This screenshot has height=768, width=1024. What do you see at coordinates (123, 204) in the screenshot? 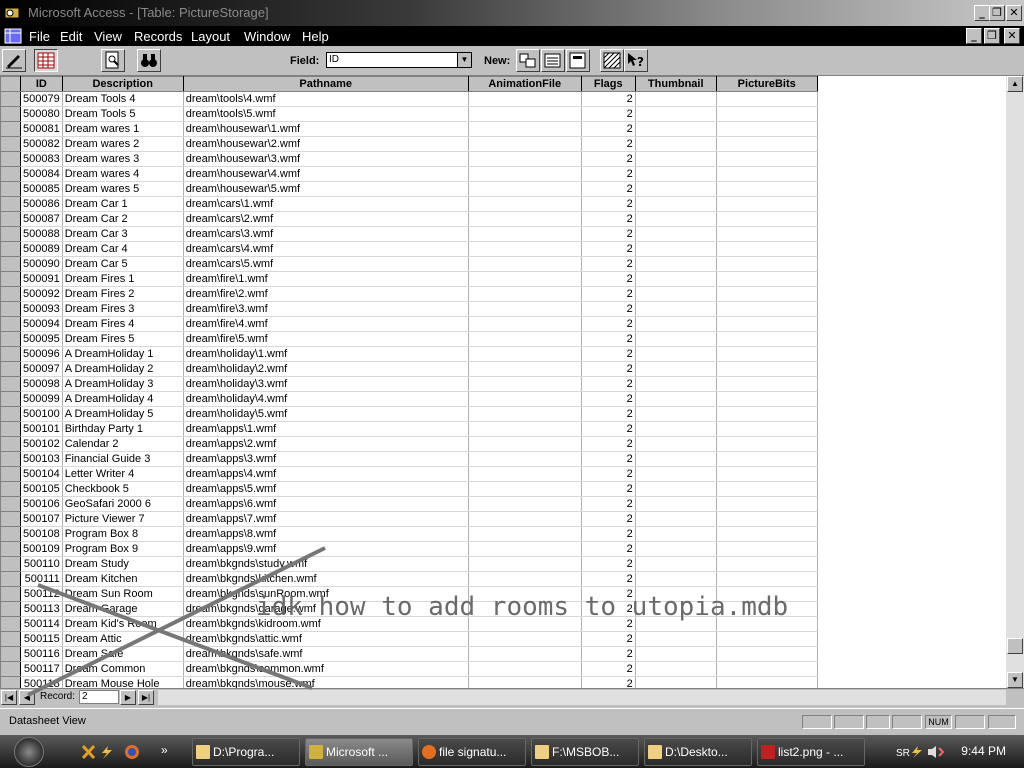
I see `table-cell: Dream Car 1` at bounding box center [123, 204].